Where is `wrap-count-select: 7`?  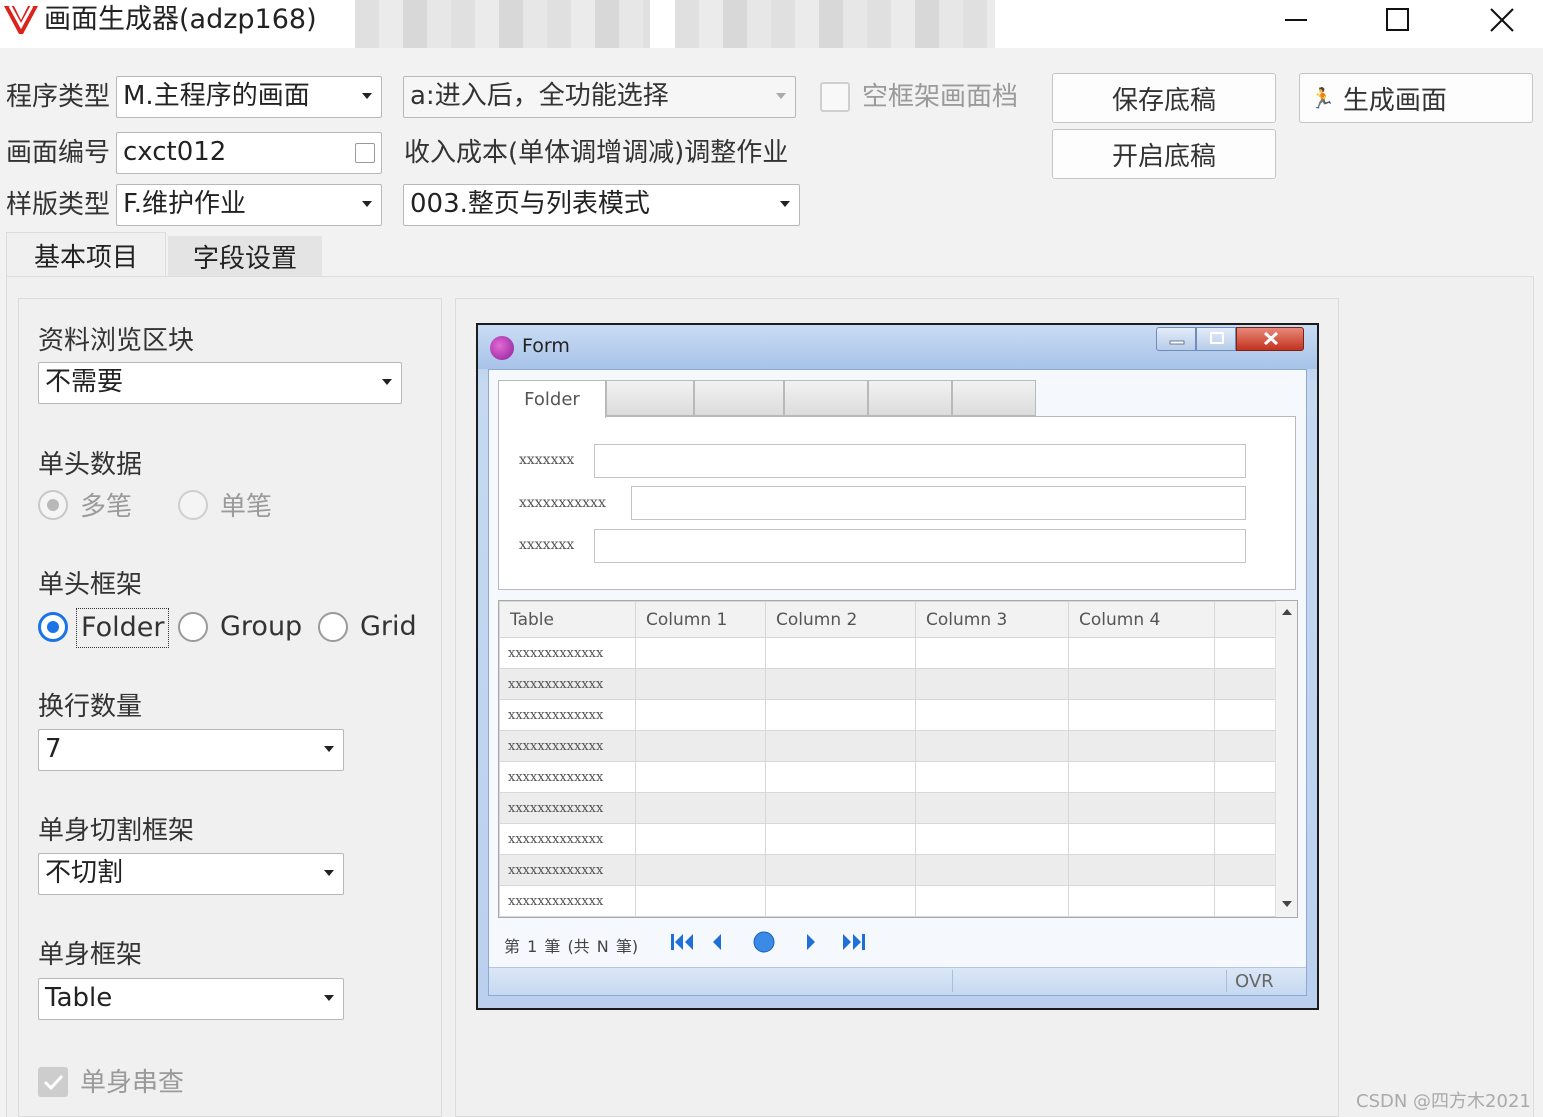
wrap-count-select: 7 is located at coordinates (191, 750).